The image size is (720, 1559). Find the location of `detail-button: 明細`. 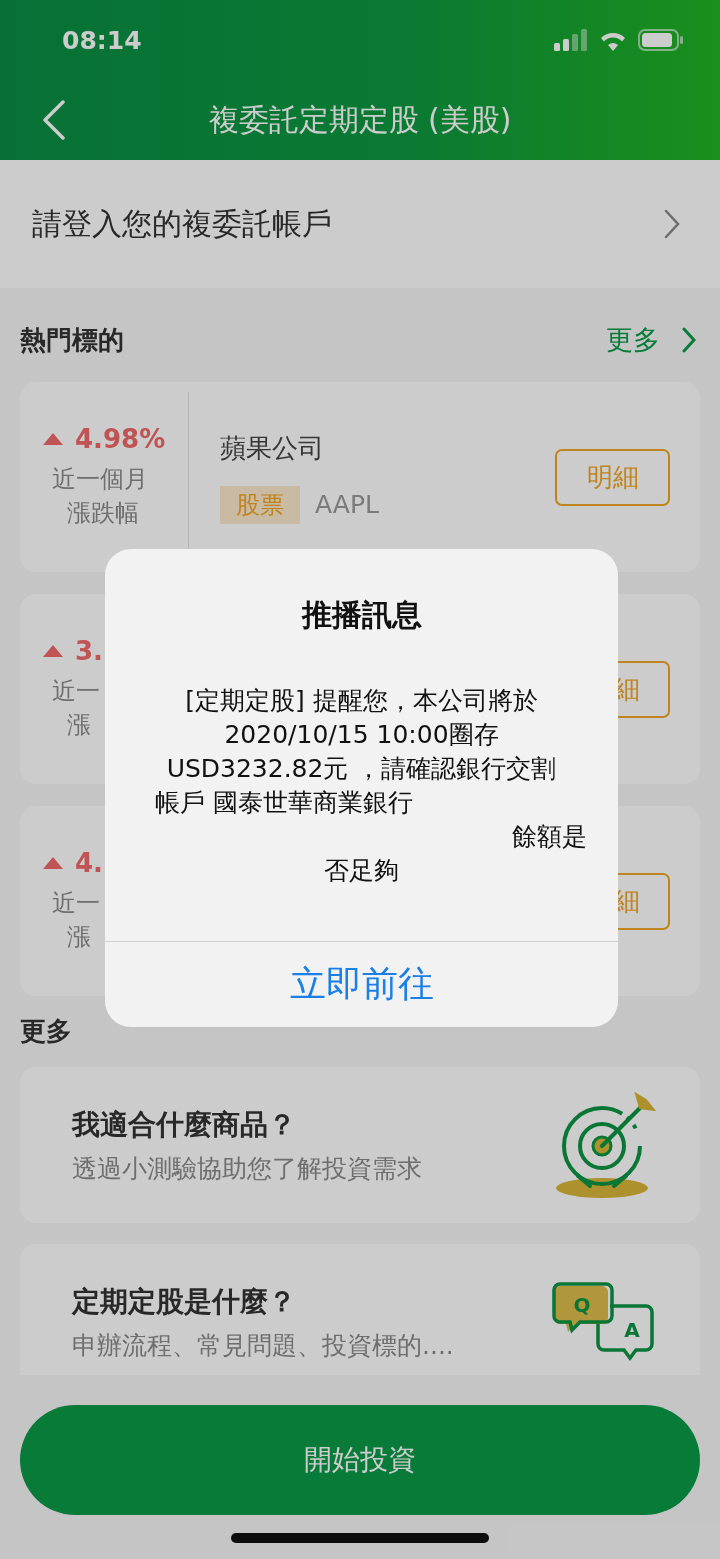

detail-button: 明細 is located at coordinates (612, 477).